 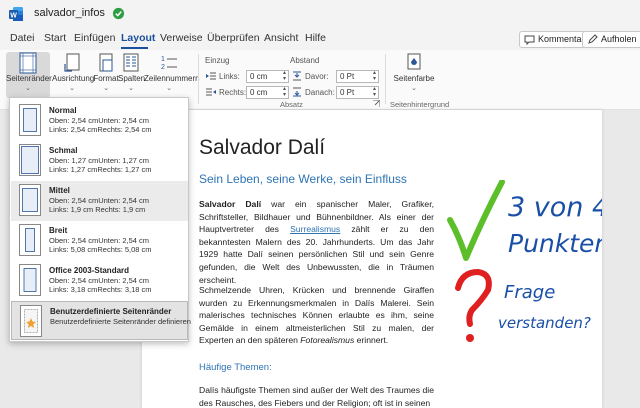 What do you see at coordinates (138, 38) in the screenshot?
I see `tab-layout: Layout` at bounding box center [138, 38].